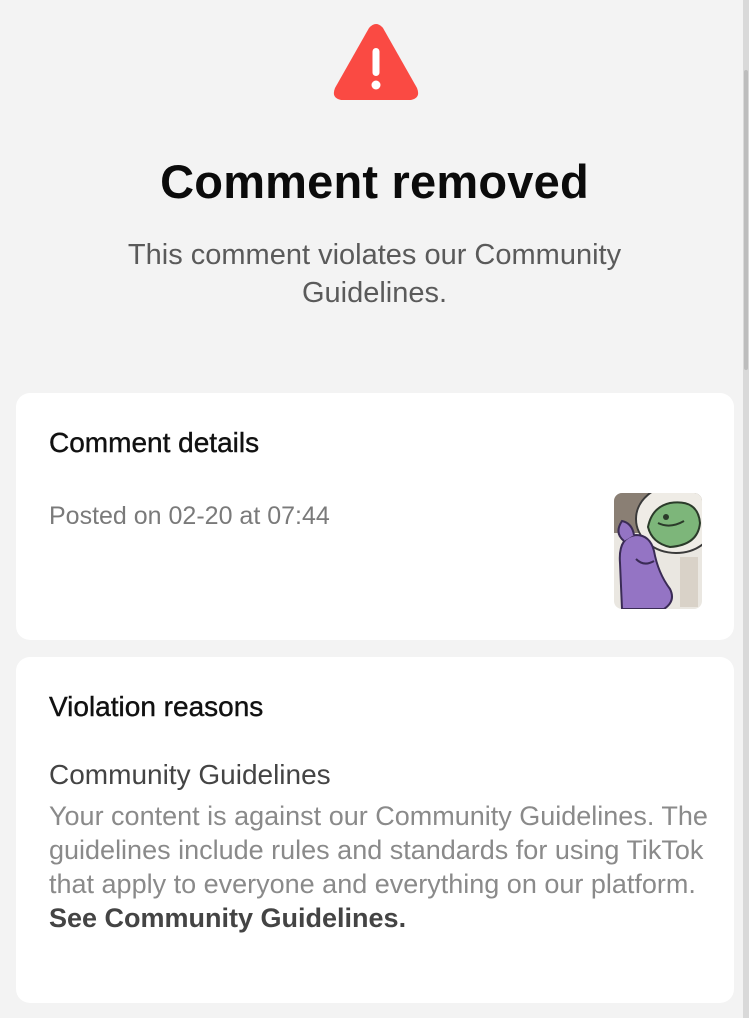  What do you see at coordinates (376, 62) in the screenshot?
I see `warning-triangle-icon` at bounding box center [376, 62].